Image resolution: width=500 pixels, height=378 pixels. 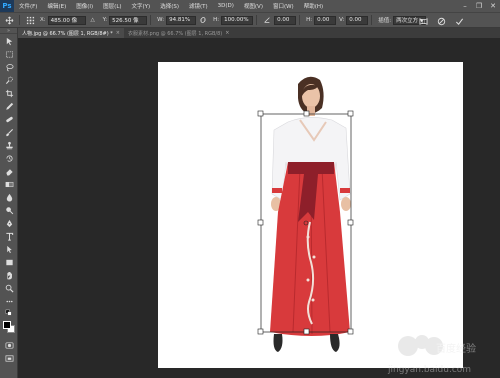 What do you see at coordinates (175, 33) in the screenshot?
I see `tab-label: 衣服素材.png @ 66.7% (图层 1, RGB/8)` at bounding box center [175, 33].